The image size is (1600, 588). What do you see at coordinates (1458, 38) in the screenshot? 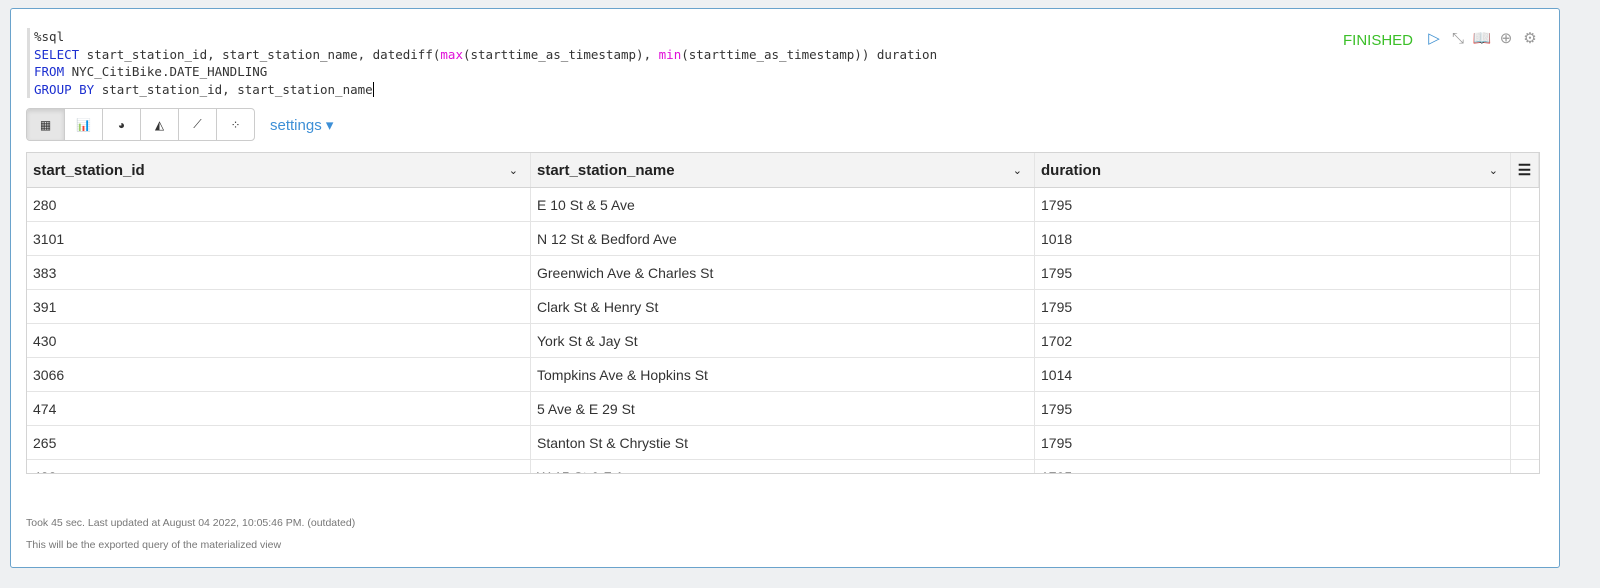
I see `collapse-icon: ⤡` at bounding box center [1458, 38].